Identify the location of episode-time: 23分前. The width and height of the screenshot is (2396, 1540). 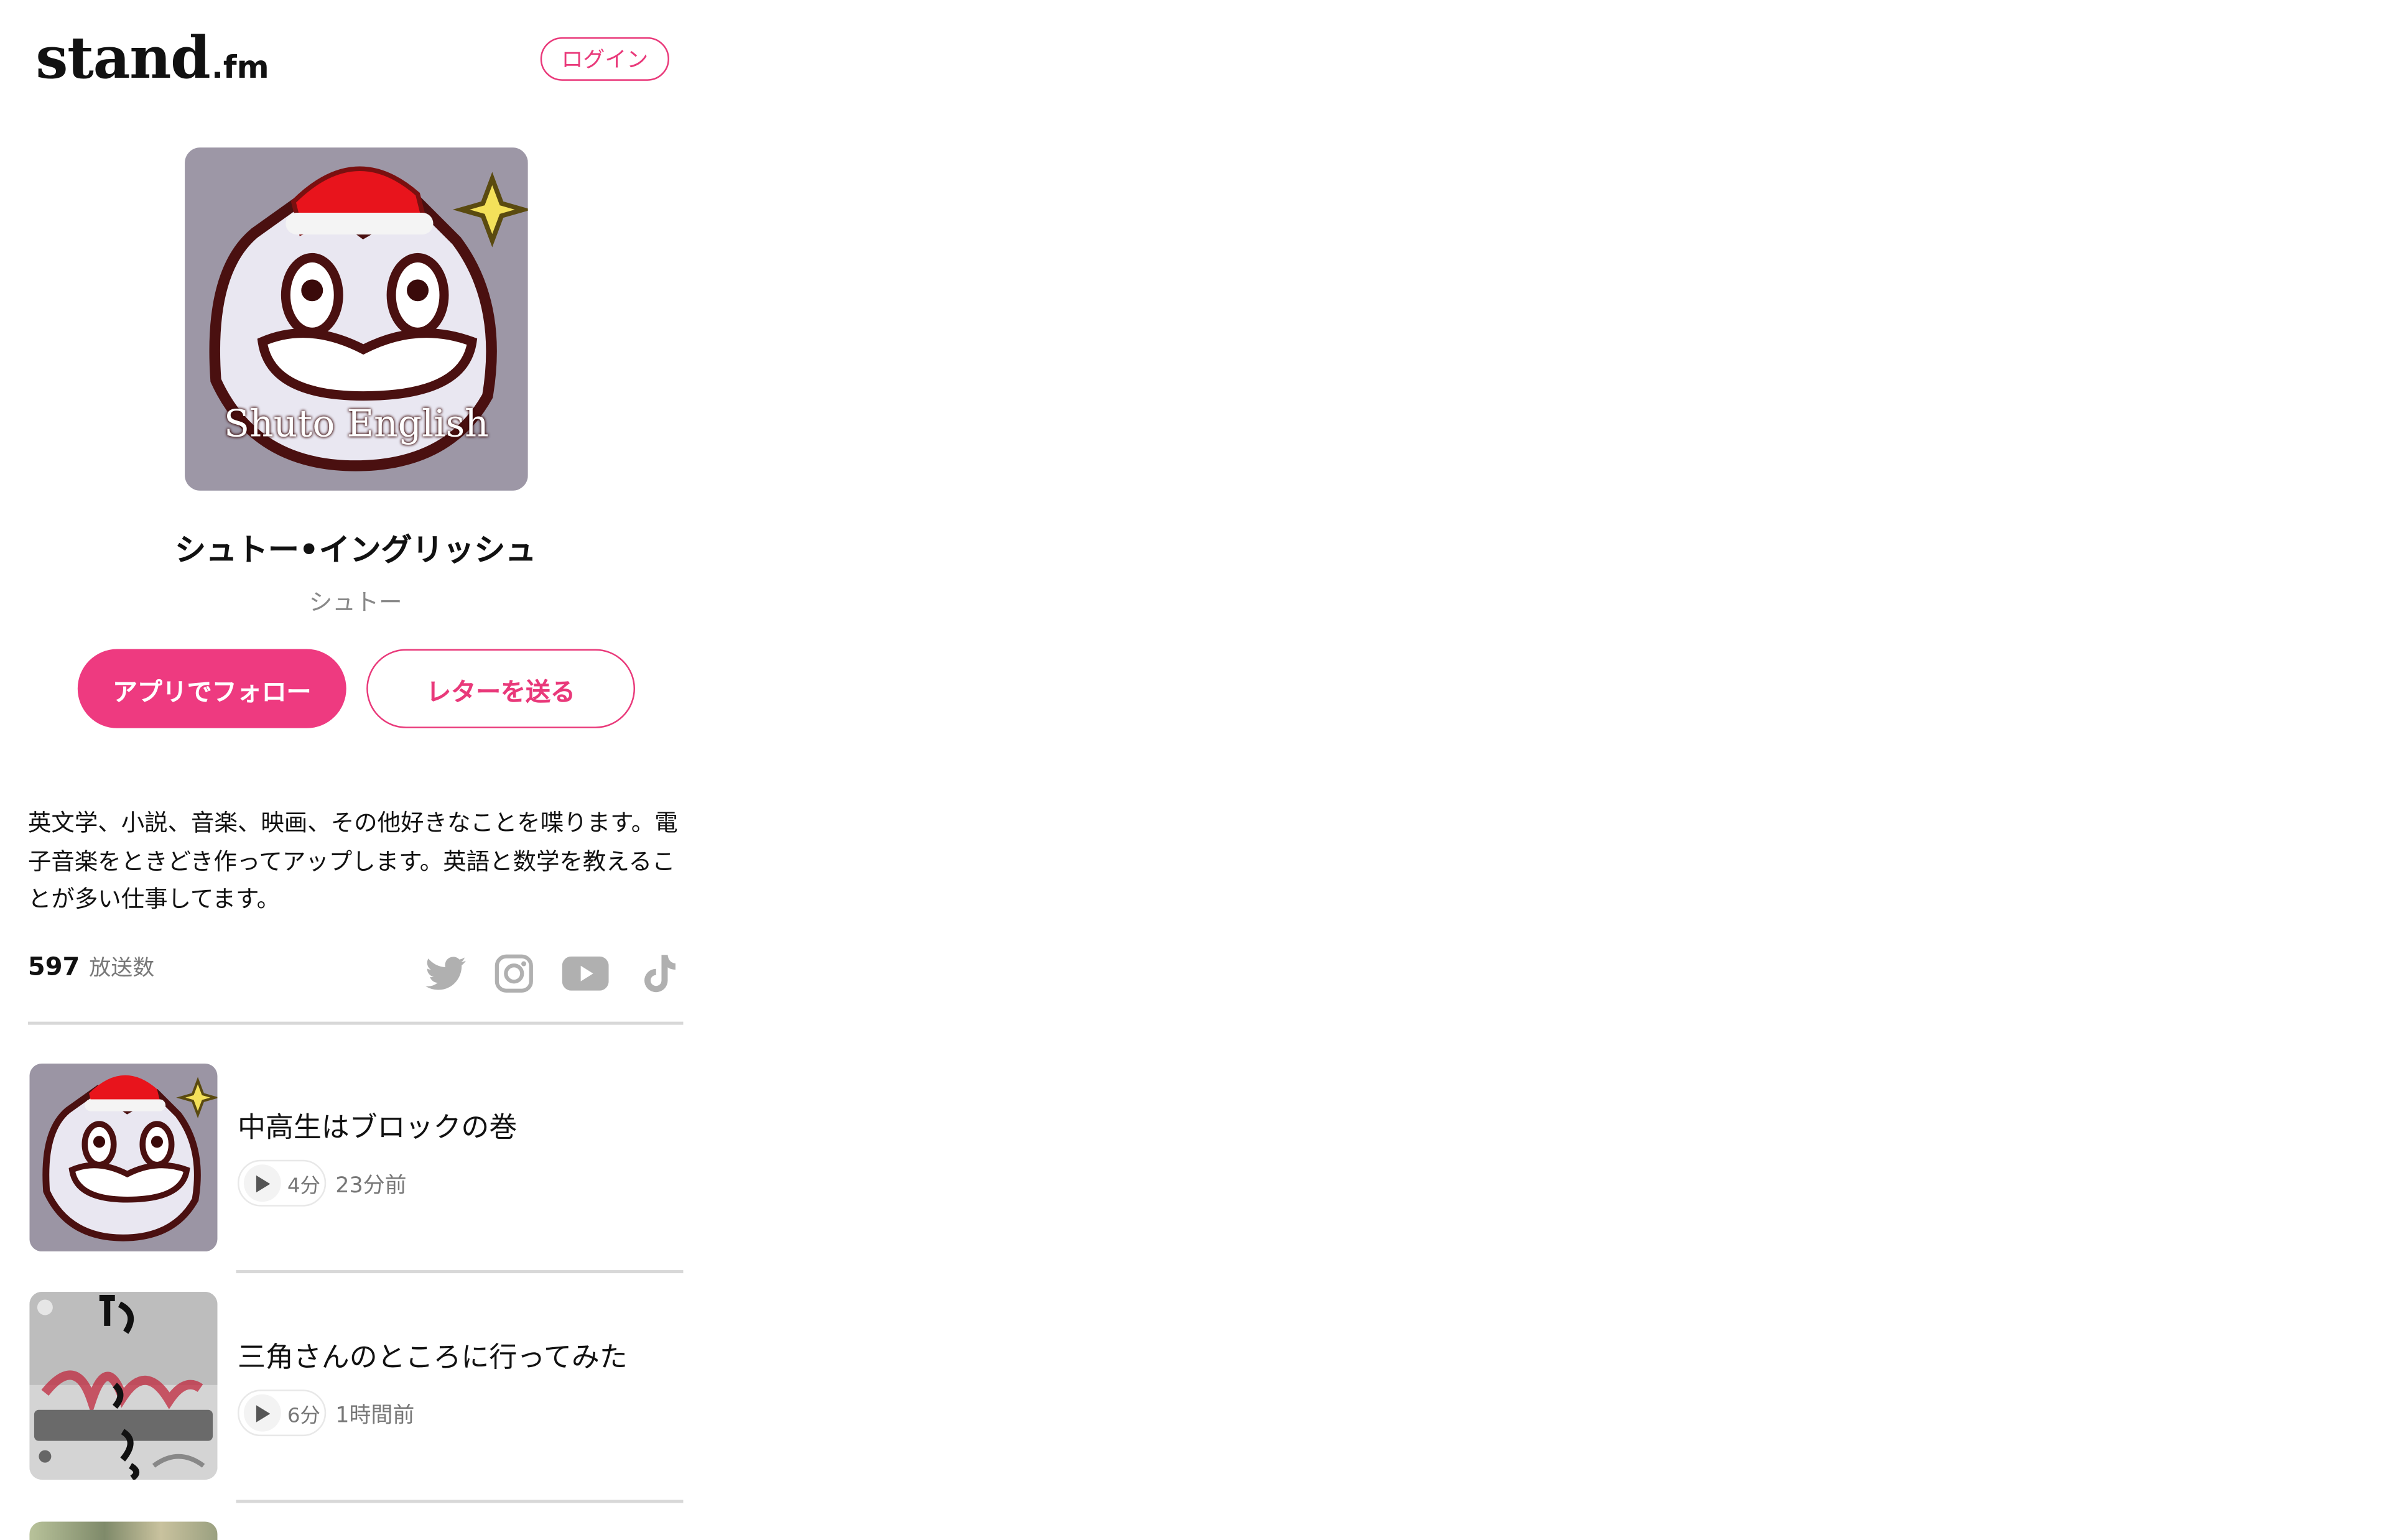
(371, 1186).